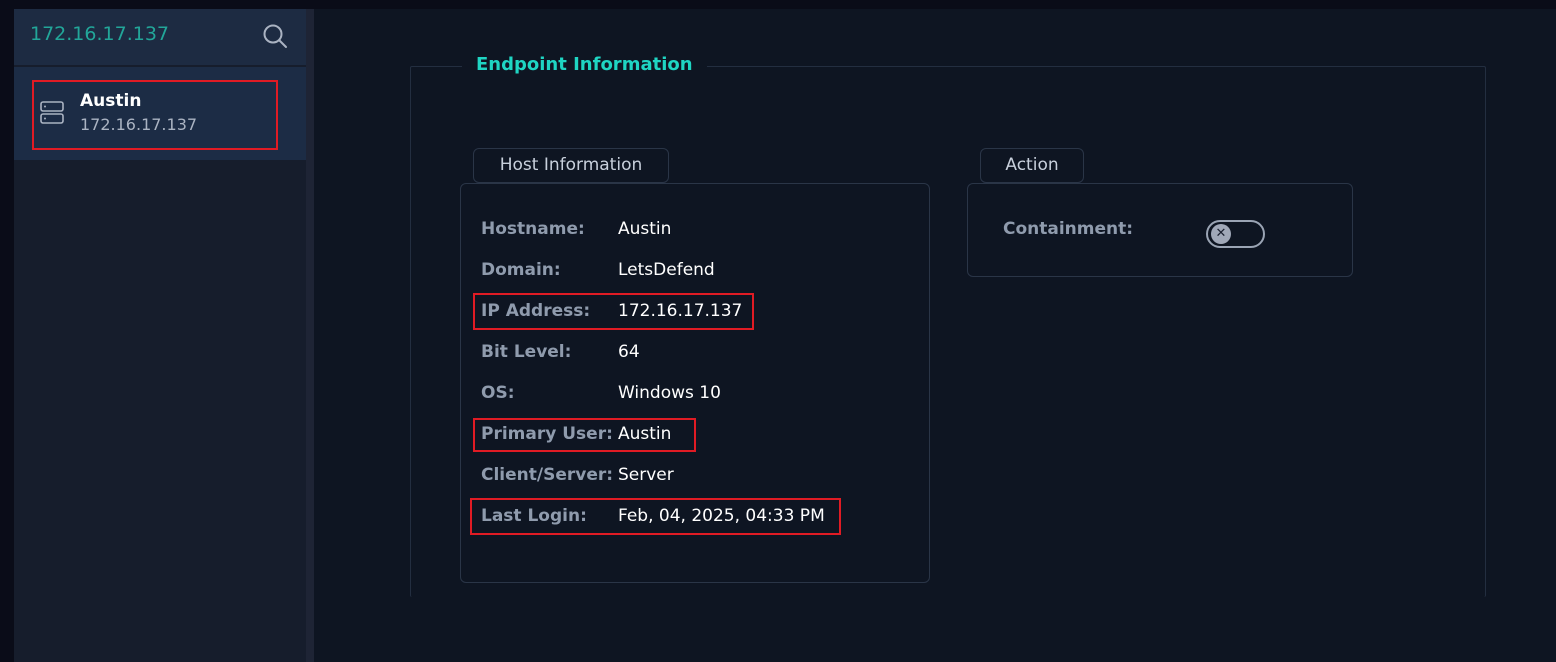 The width and height of the screenshot is (1556, 662). I want to click on search-bar: 172.16.17.137, so click(160, 37).